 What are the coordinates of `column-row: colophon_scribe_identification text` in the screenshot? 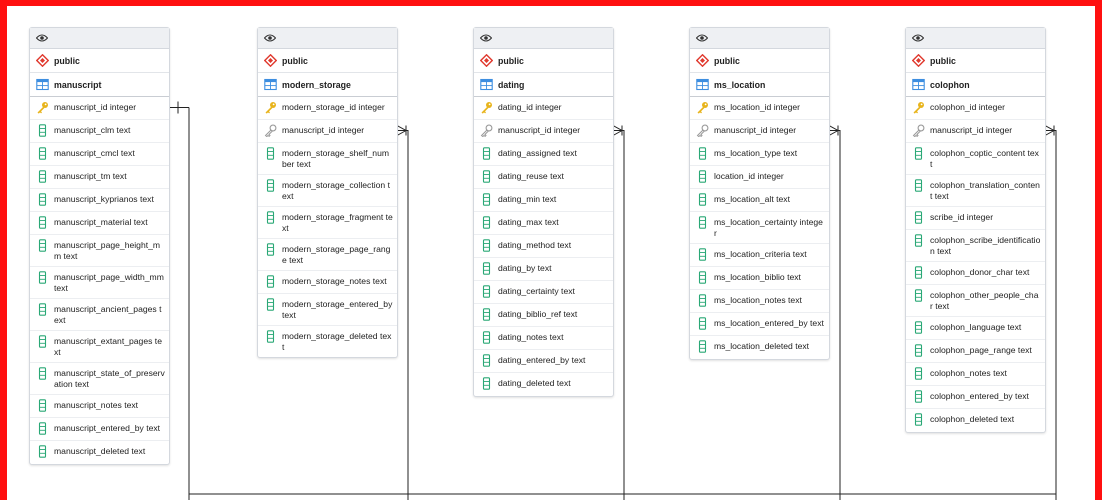 It's located at (975, 246).